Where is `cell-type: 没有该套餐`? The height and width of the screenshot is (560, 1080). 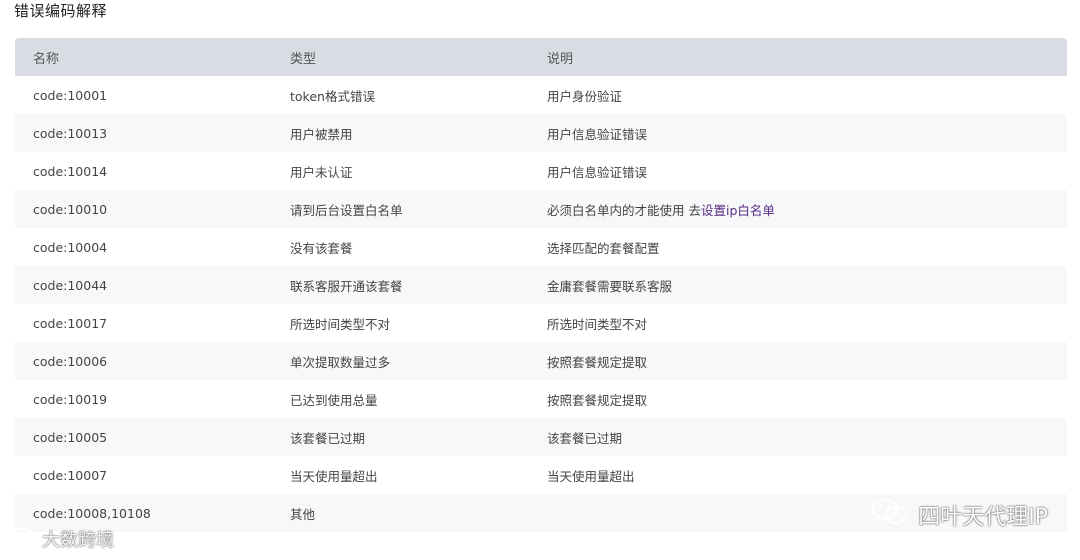
cell-type: 没有该套餐 is located at coordinates (321, 248).